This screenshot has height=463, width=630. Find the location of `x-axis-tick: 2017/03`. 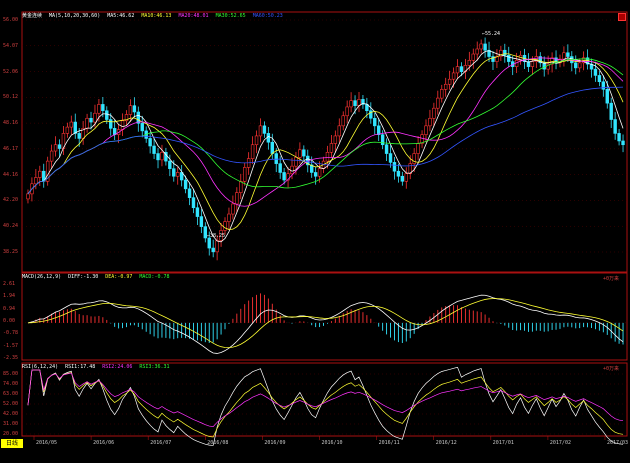

x-axis-tick: 2017/03 is located at coordinates (618, 443).